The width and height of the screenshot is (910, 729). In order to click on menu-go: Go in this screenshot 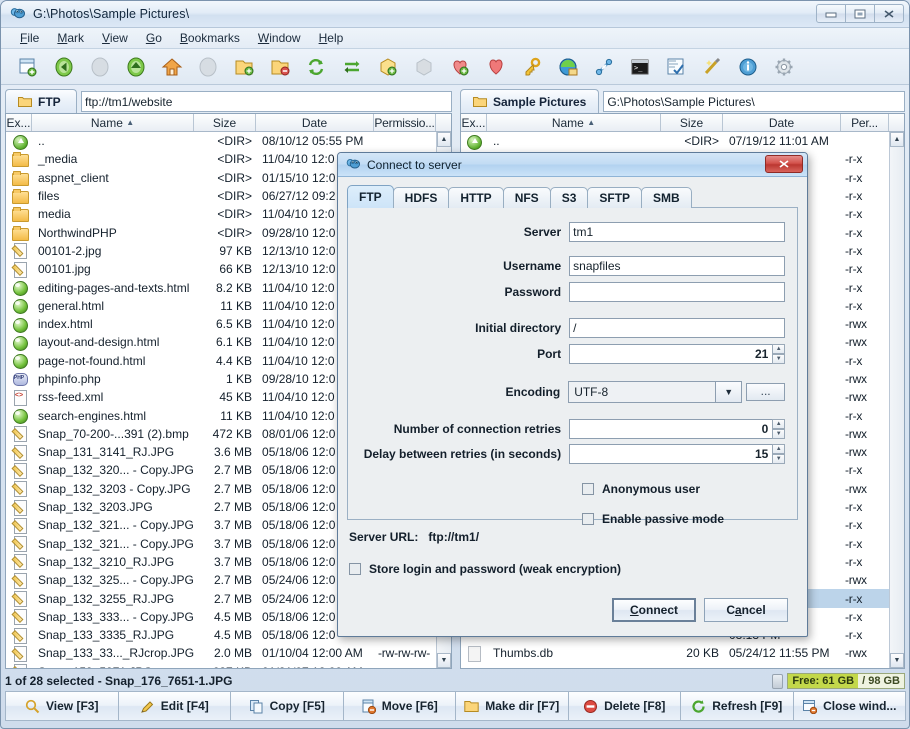, I will do `click(154, 38)`.